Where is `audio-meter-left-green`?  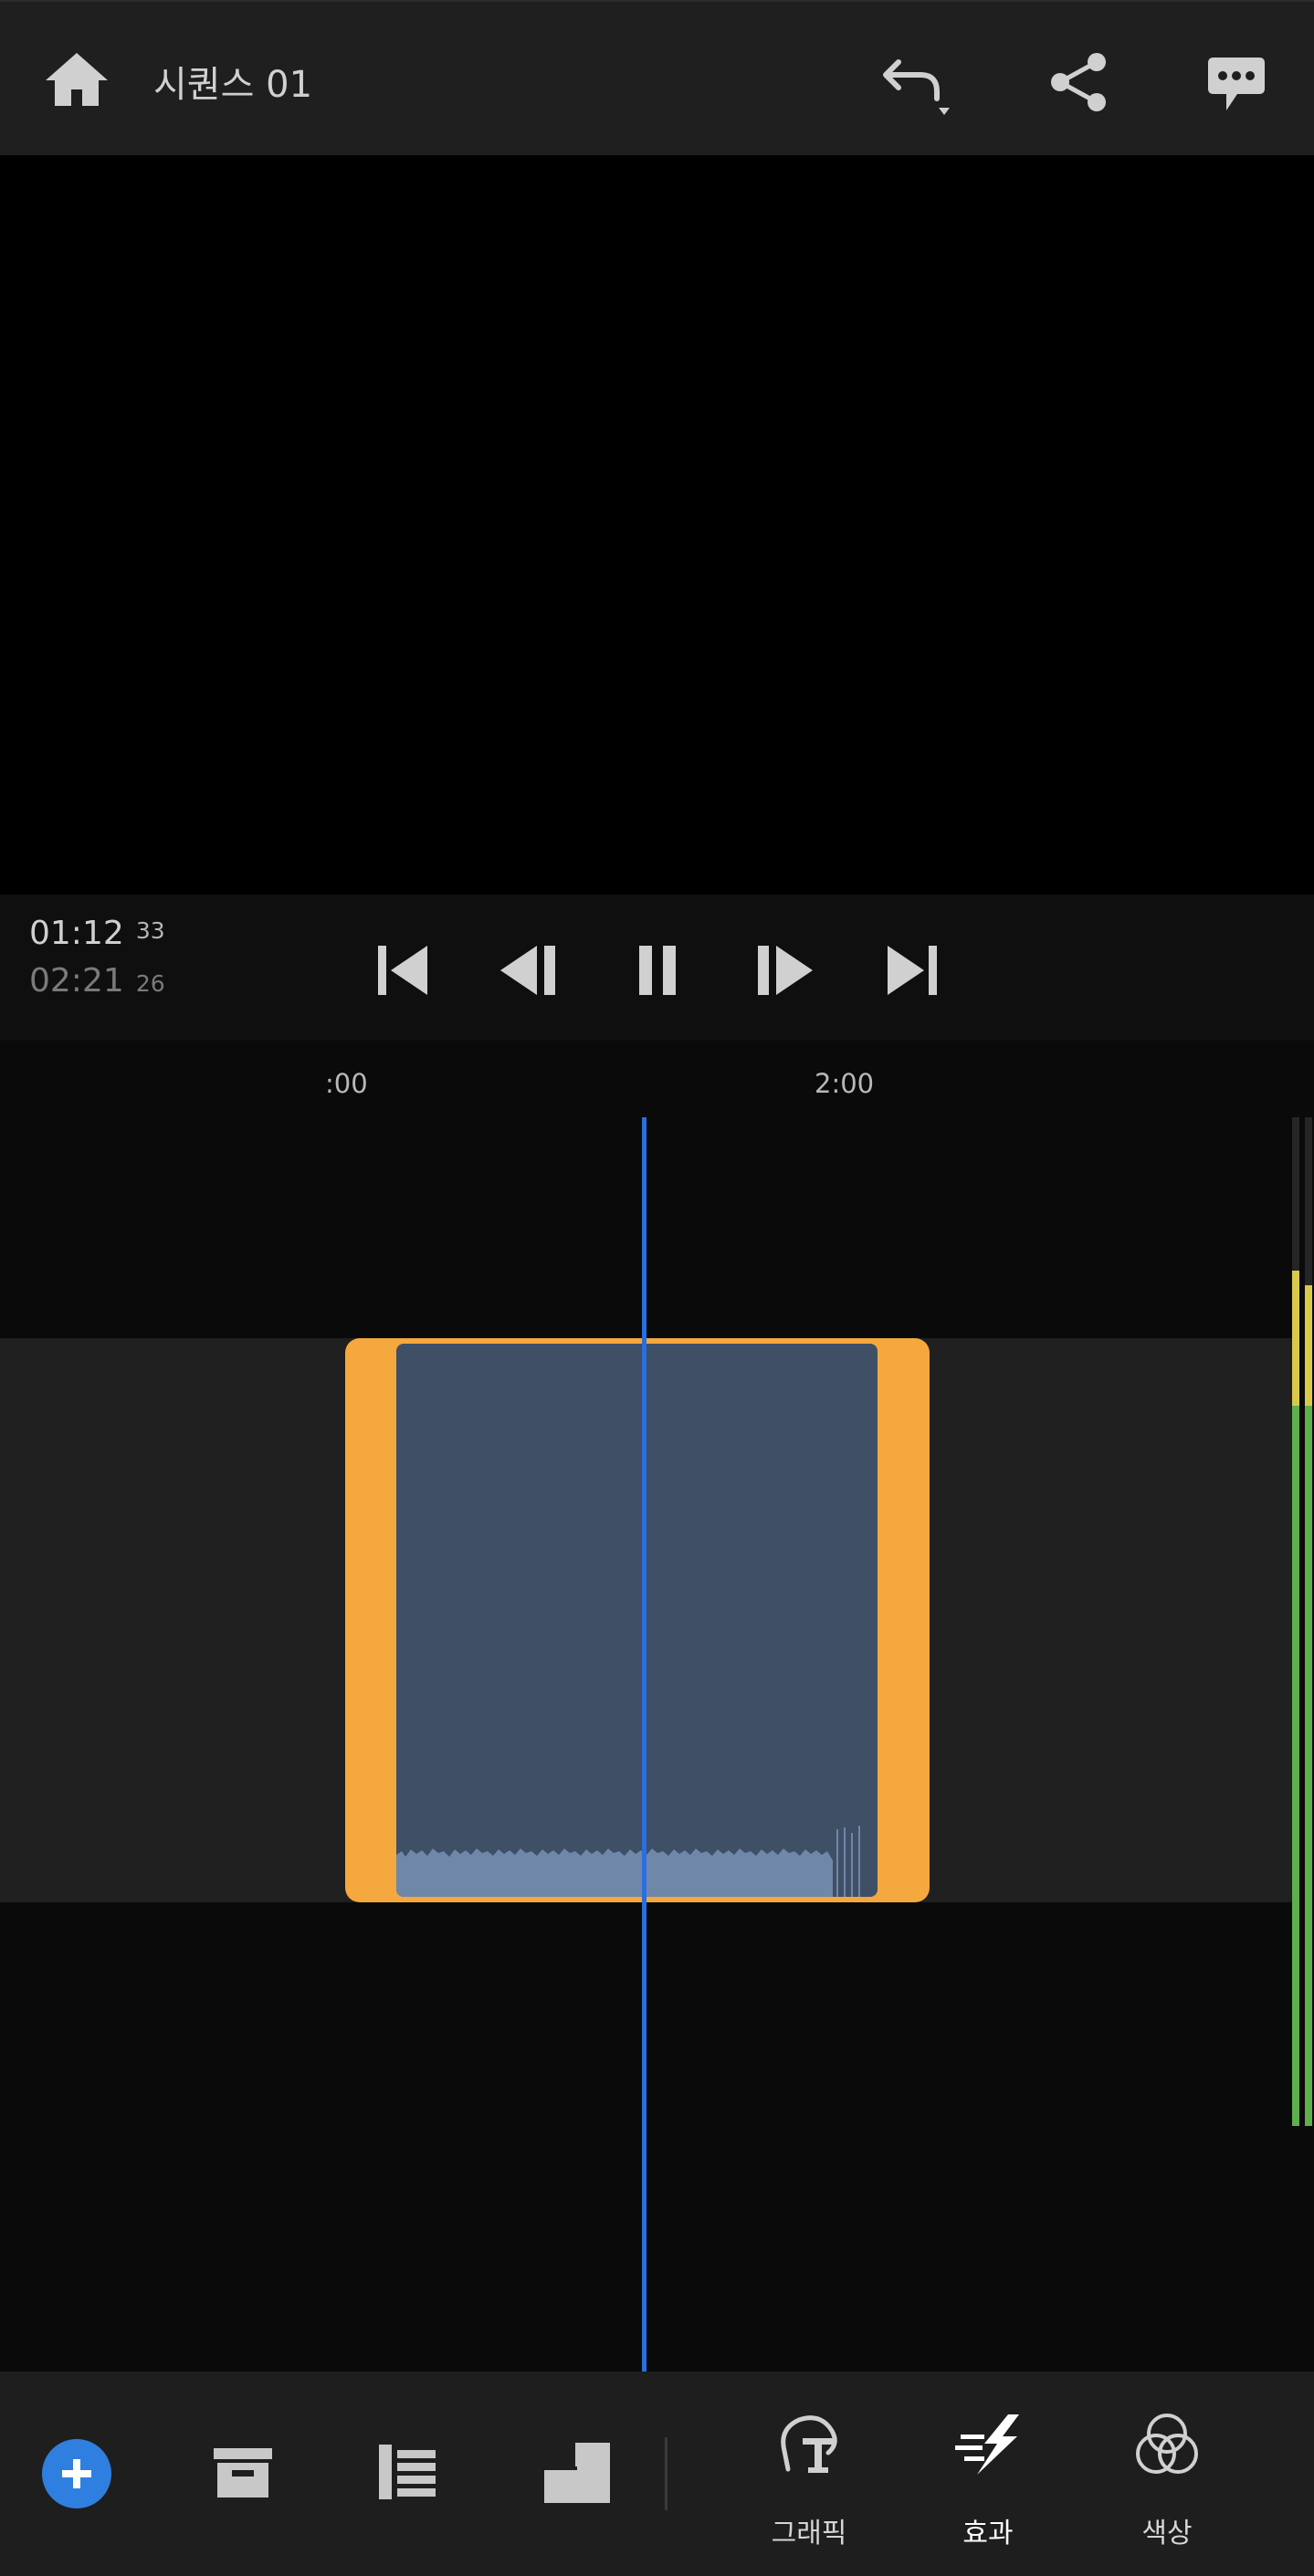 audio-meter-left-green is located at coordinates (1295, 1766).